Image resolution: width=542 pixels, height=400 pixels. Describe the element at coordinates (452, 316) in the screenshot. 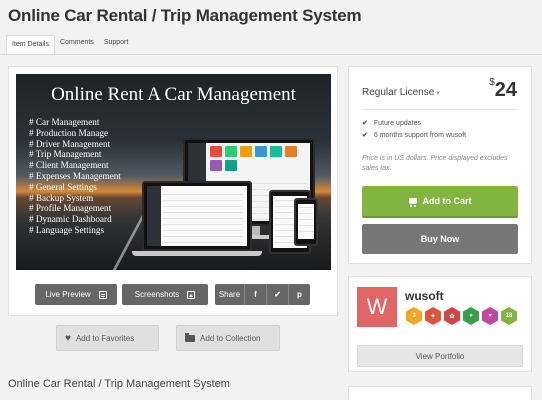

I see `author-badge-icon: ✿` at that location.